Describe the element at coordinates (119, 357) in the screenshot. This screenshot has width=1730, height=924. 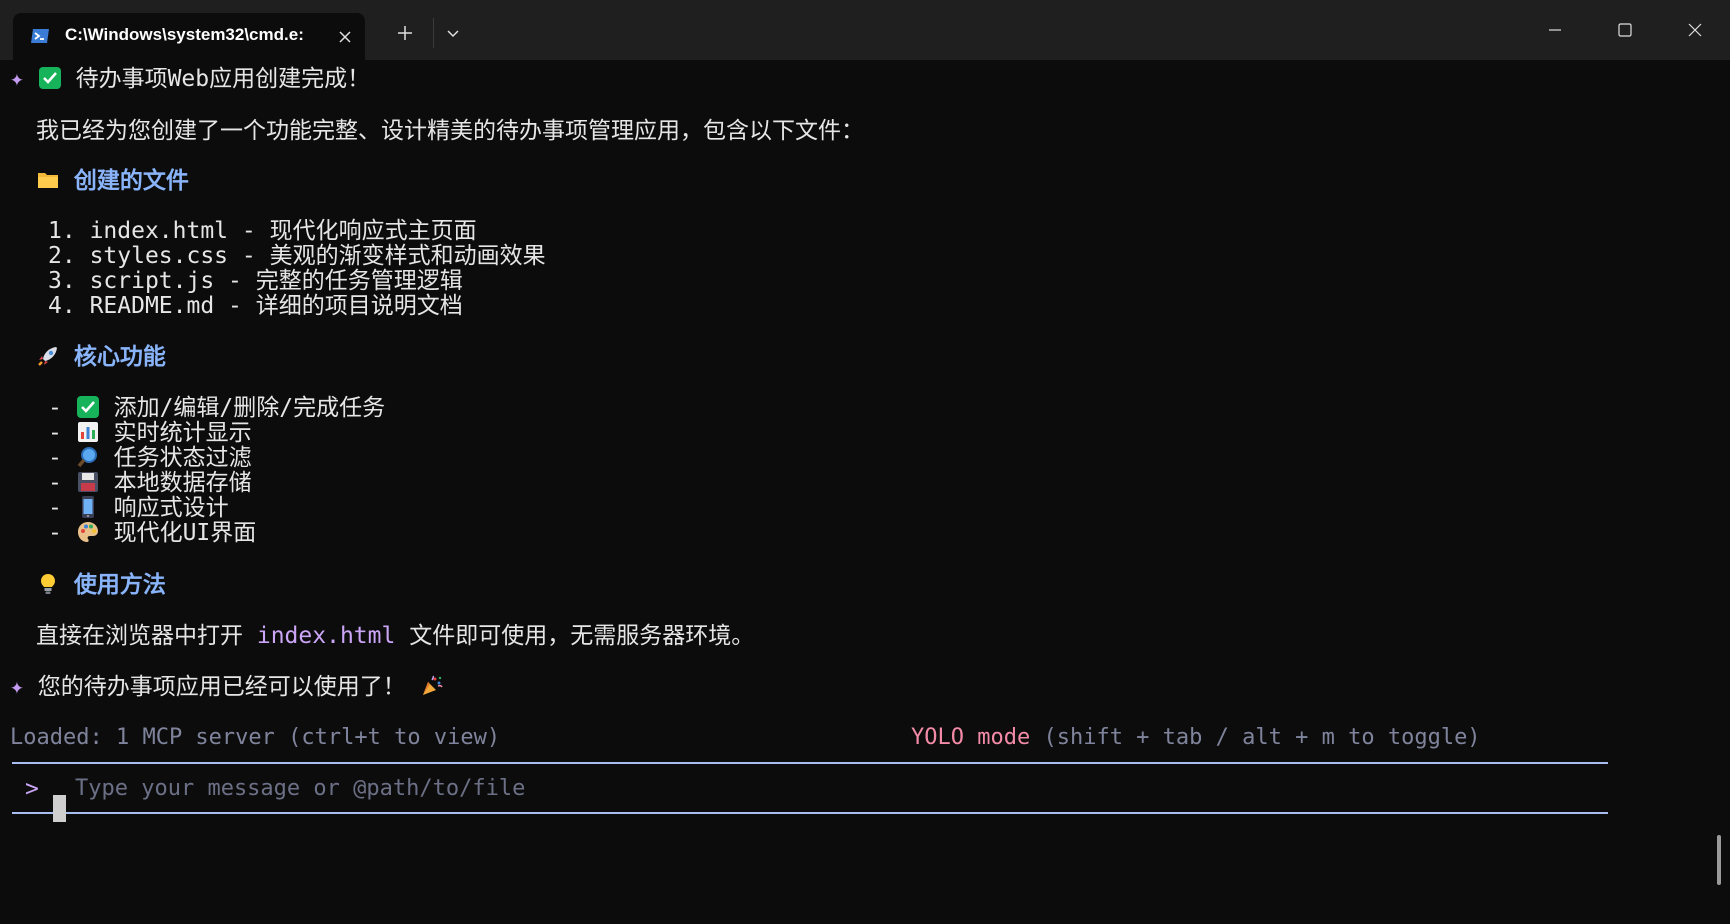
I see `features-heading-text: 核心功能` at that location.